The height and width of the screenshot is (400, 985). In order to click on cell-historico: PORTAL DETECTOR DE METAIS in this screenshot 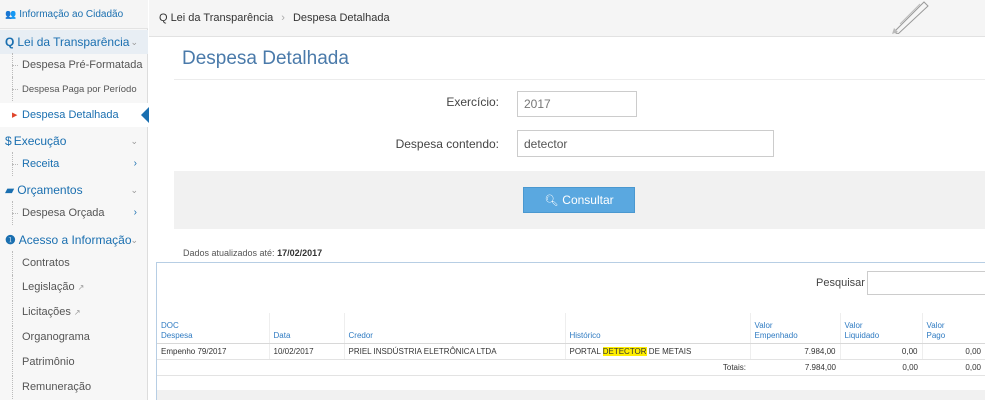, I will do `click(657, 351)`.